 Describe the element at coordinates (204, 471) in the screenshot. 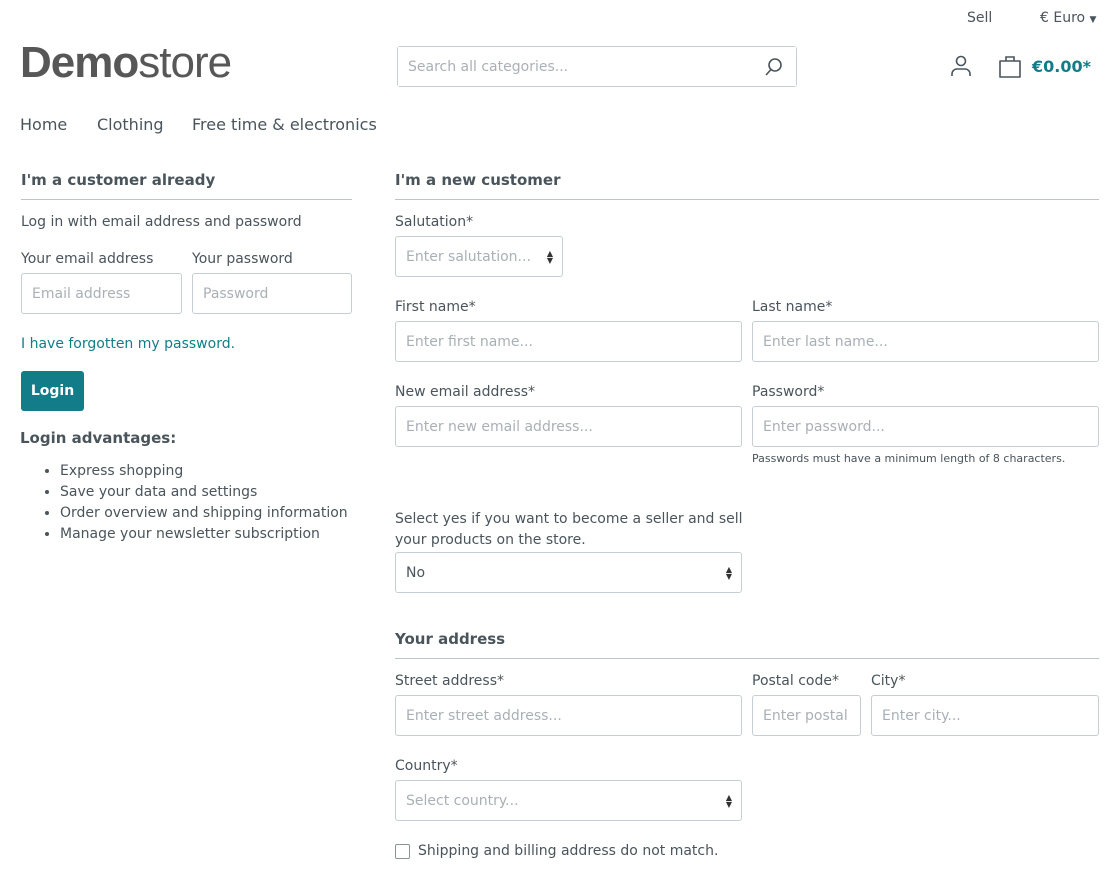

I see `list-item: Express shopping` at that location.